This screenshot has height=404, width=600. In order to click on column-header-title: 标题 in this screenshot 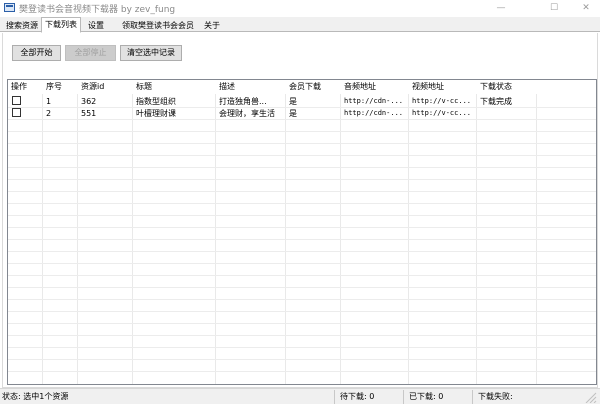, I will do `click(174, 87)`.